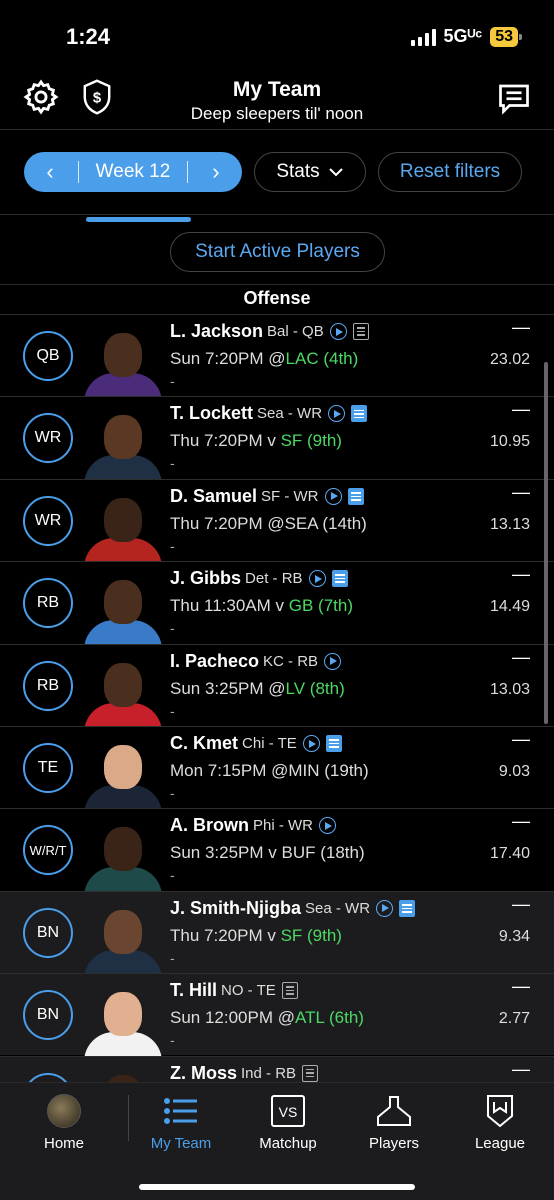 Image resolution: width=554 pixels, height=1200 pixels. Describe the element at coordinates (193, 990) in the screenshot. I see `player-name: T. Hill` at that location.